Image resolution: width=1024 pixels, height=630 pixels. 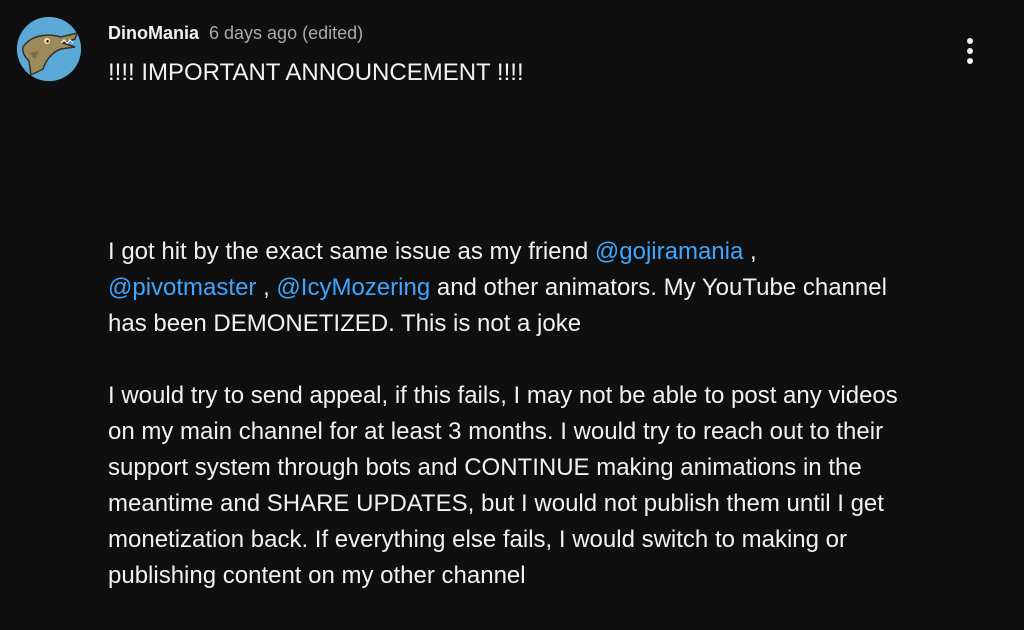 What do you see at coordinates (182, 287) in the screenshot?
I see `mention-link: @pivotmaster` at bounding box center [182, 287].